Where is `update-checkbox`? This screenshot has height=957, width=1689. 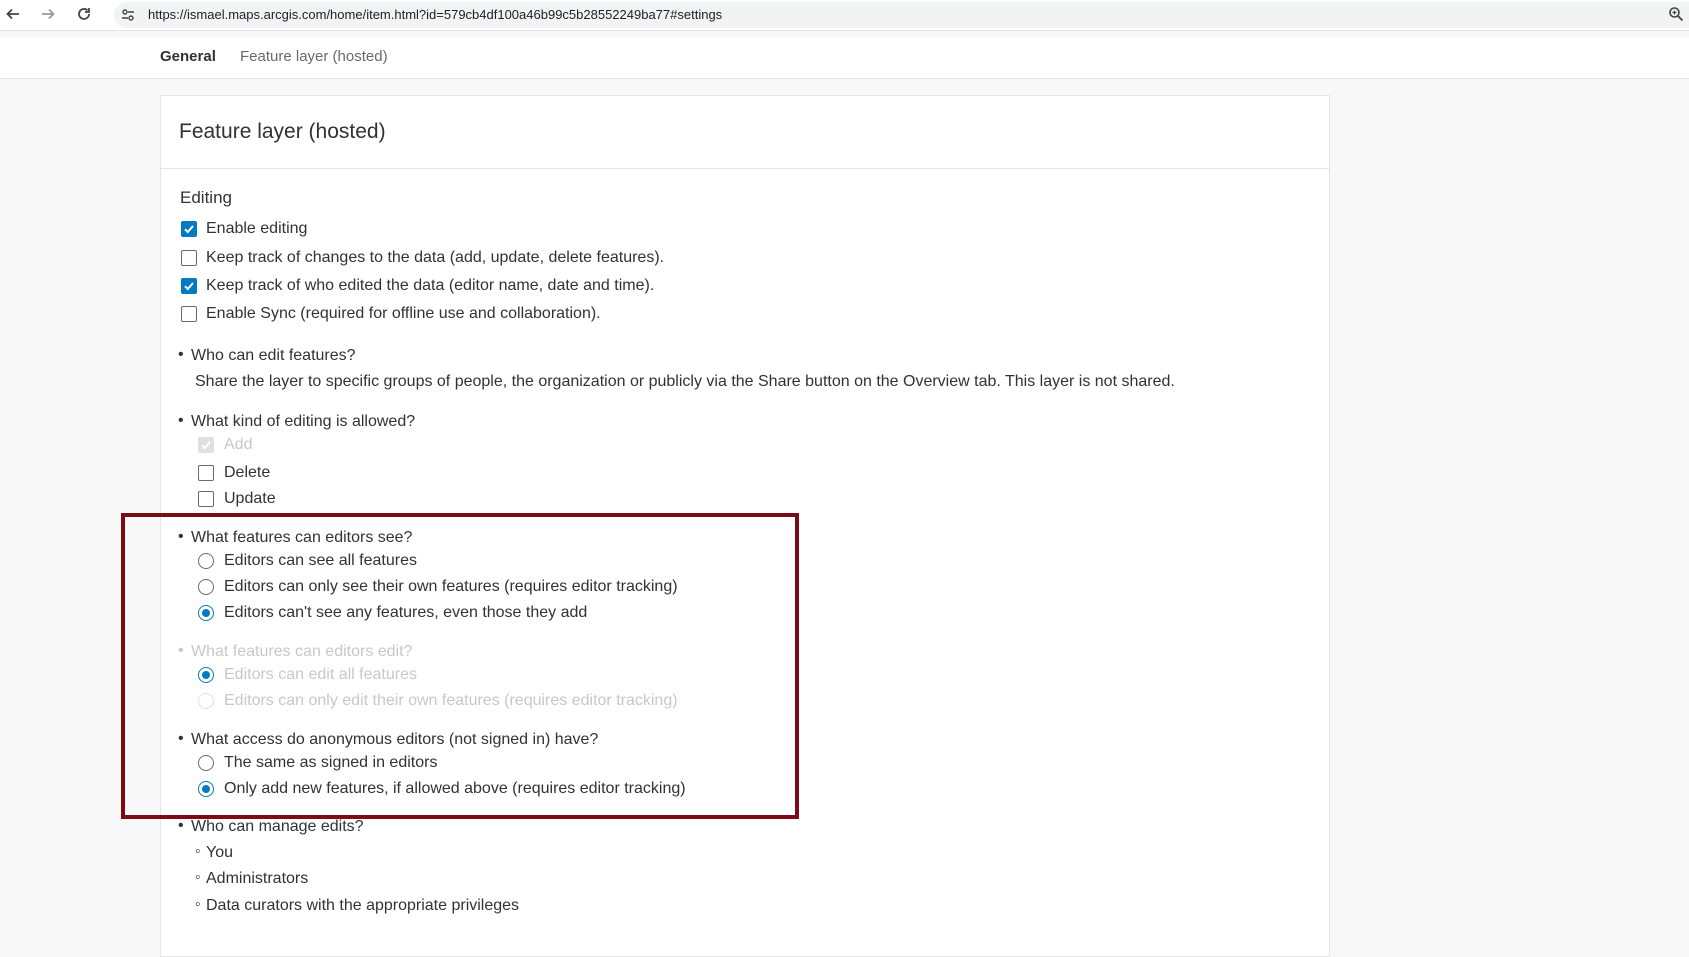 update-checkbox is located at coordinates (206, 499).